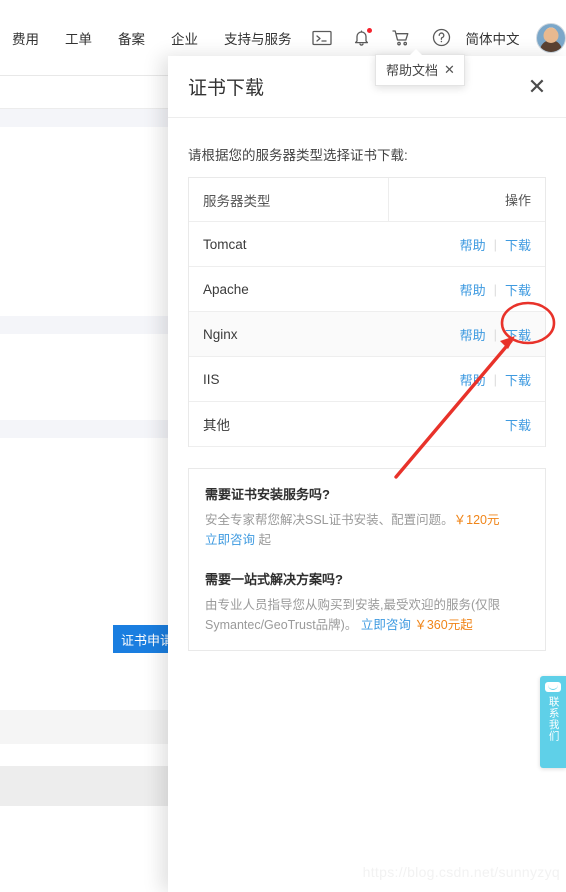 The height and width of the screenshot is (892, 566). I want to click on nav-item-fees: 费用, so click(25, 38).